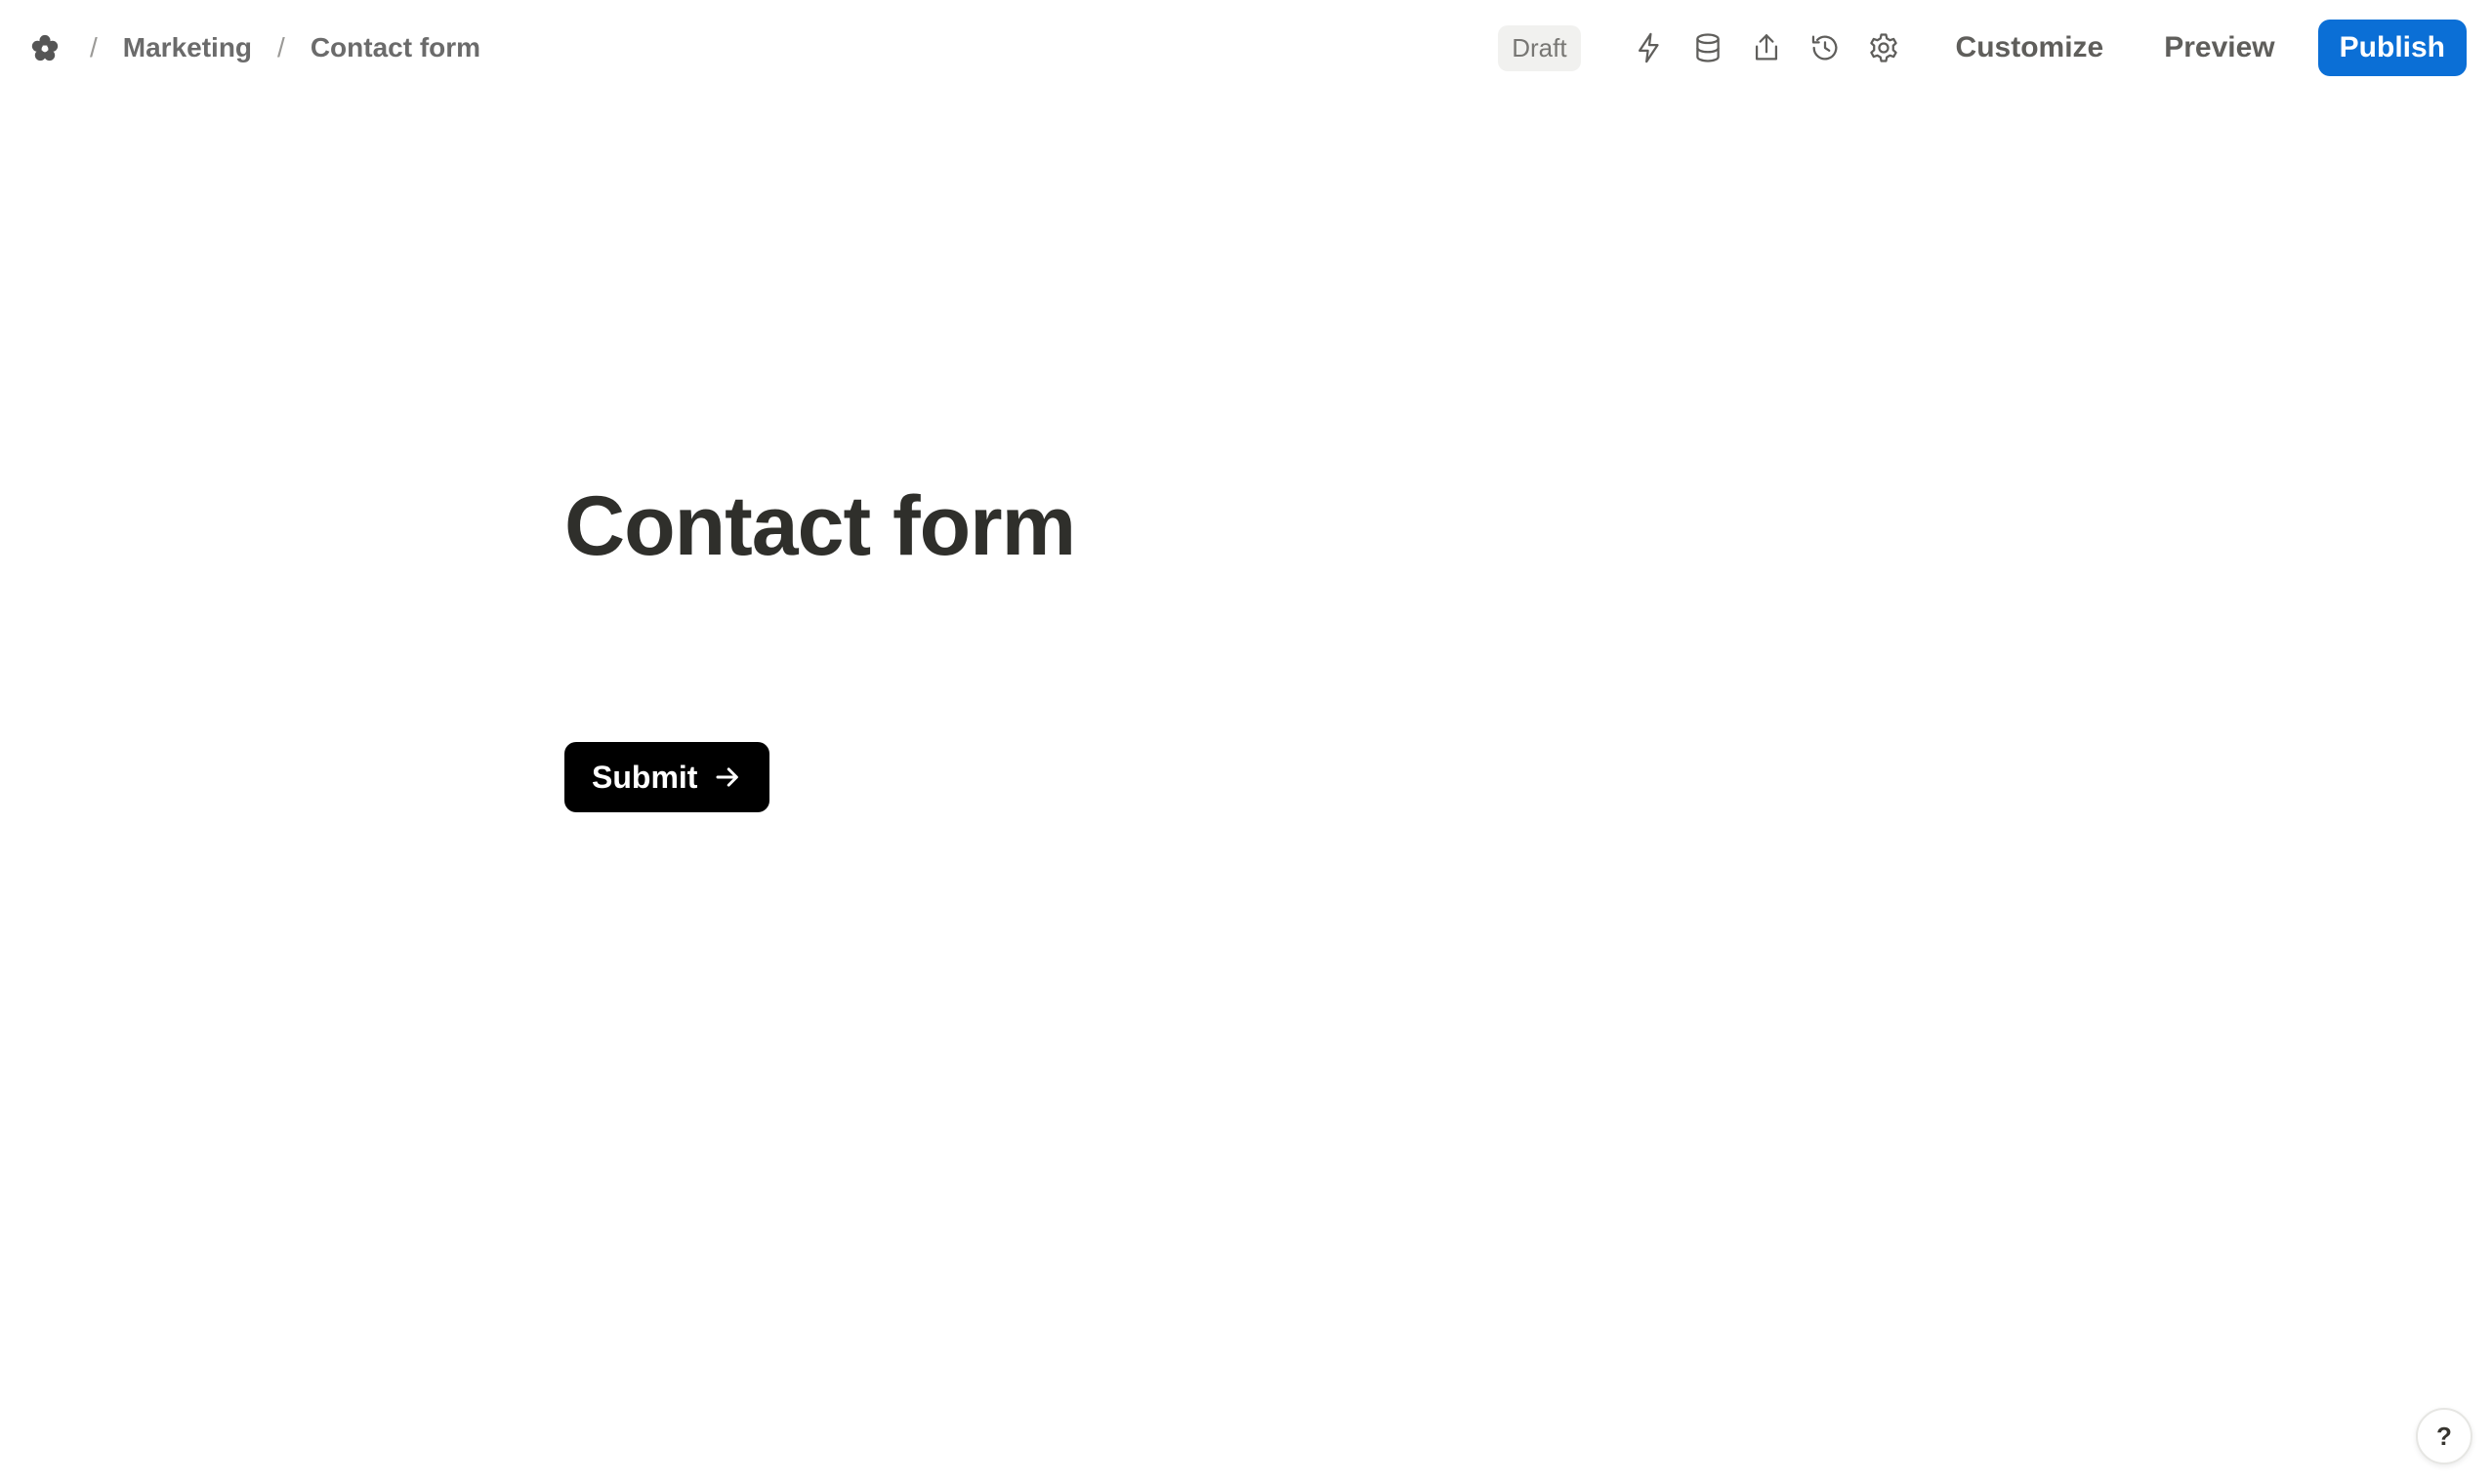 This screenshot has width=2492, height=1484. Describe the element at coordinates (1649, 48) in the screenshot. I see `lightning-icon` at that location.